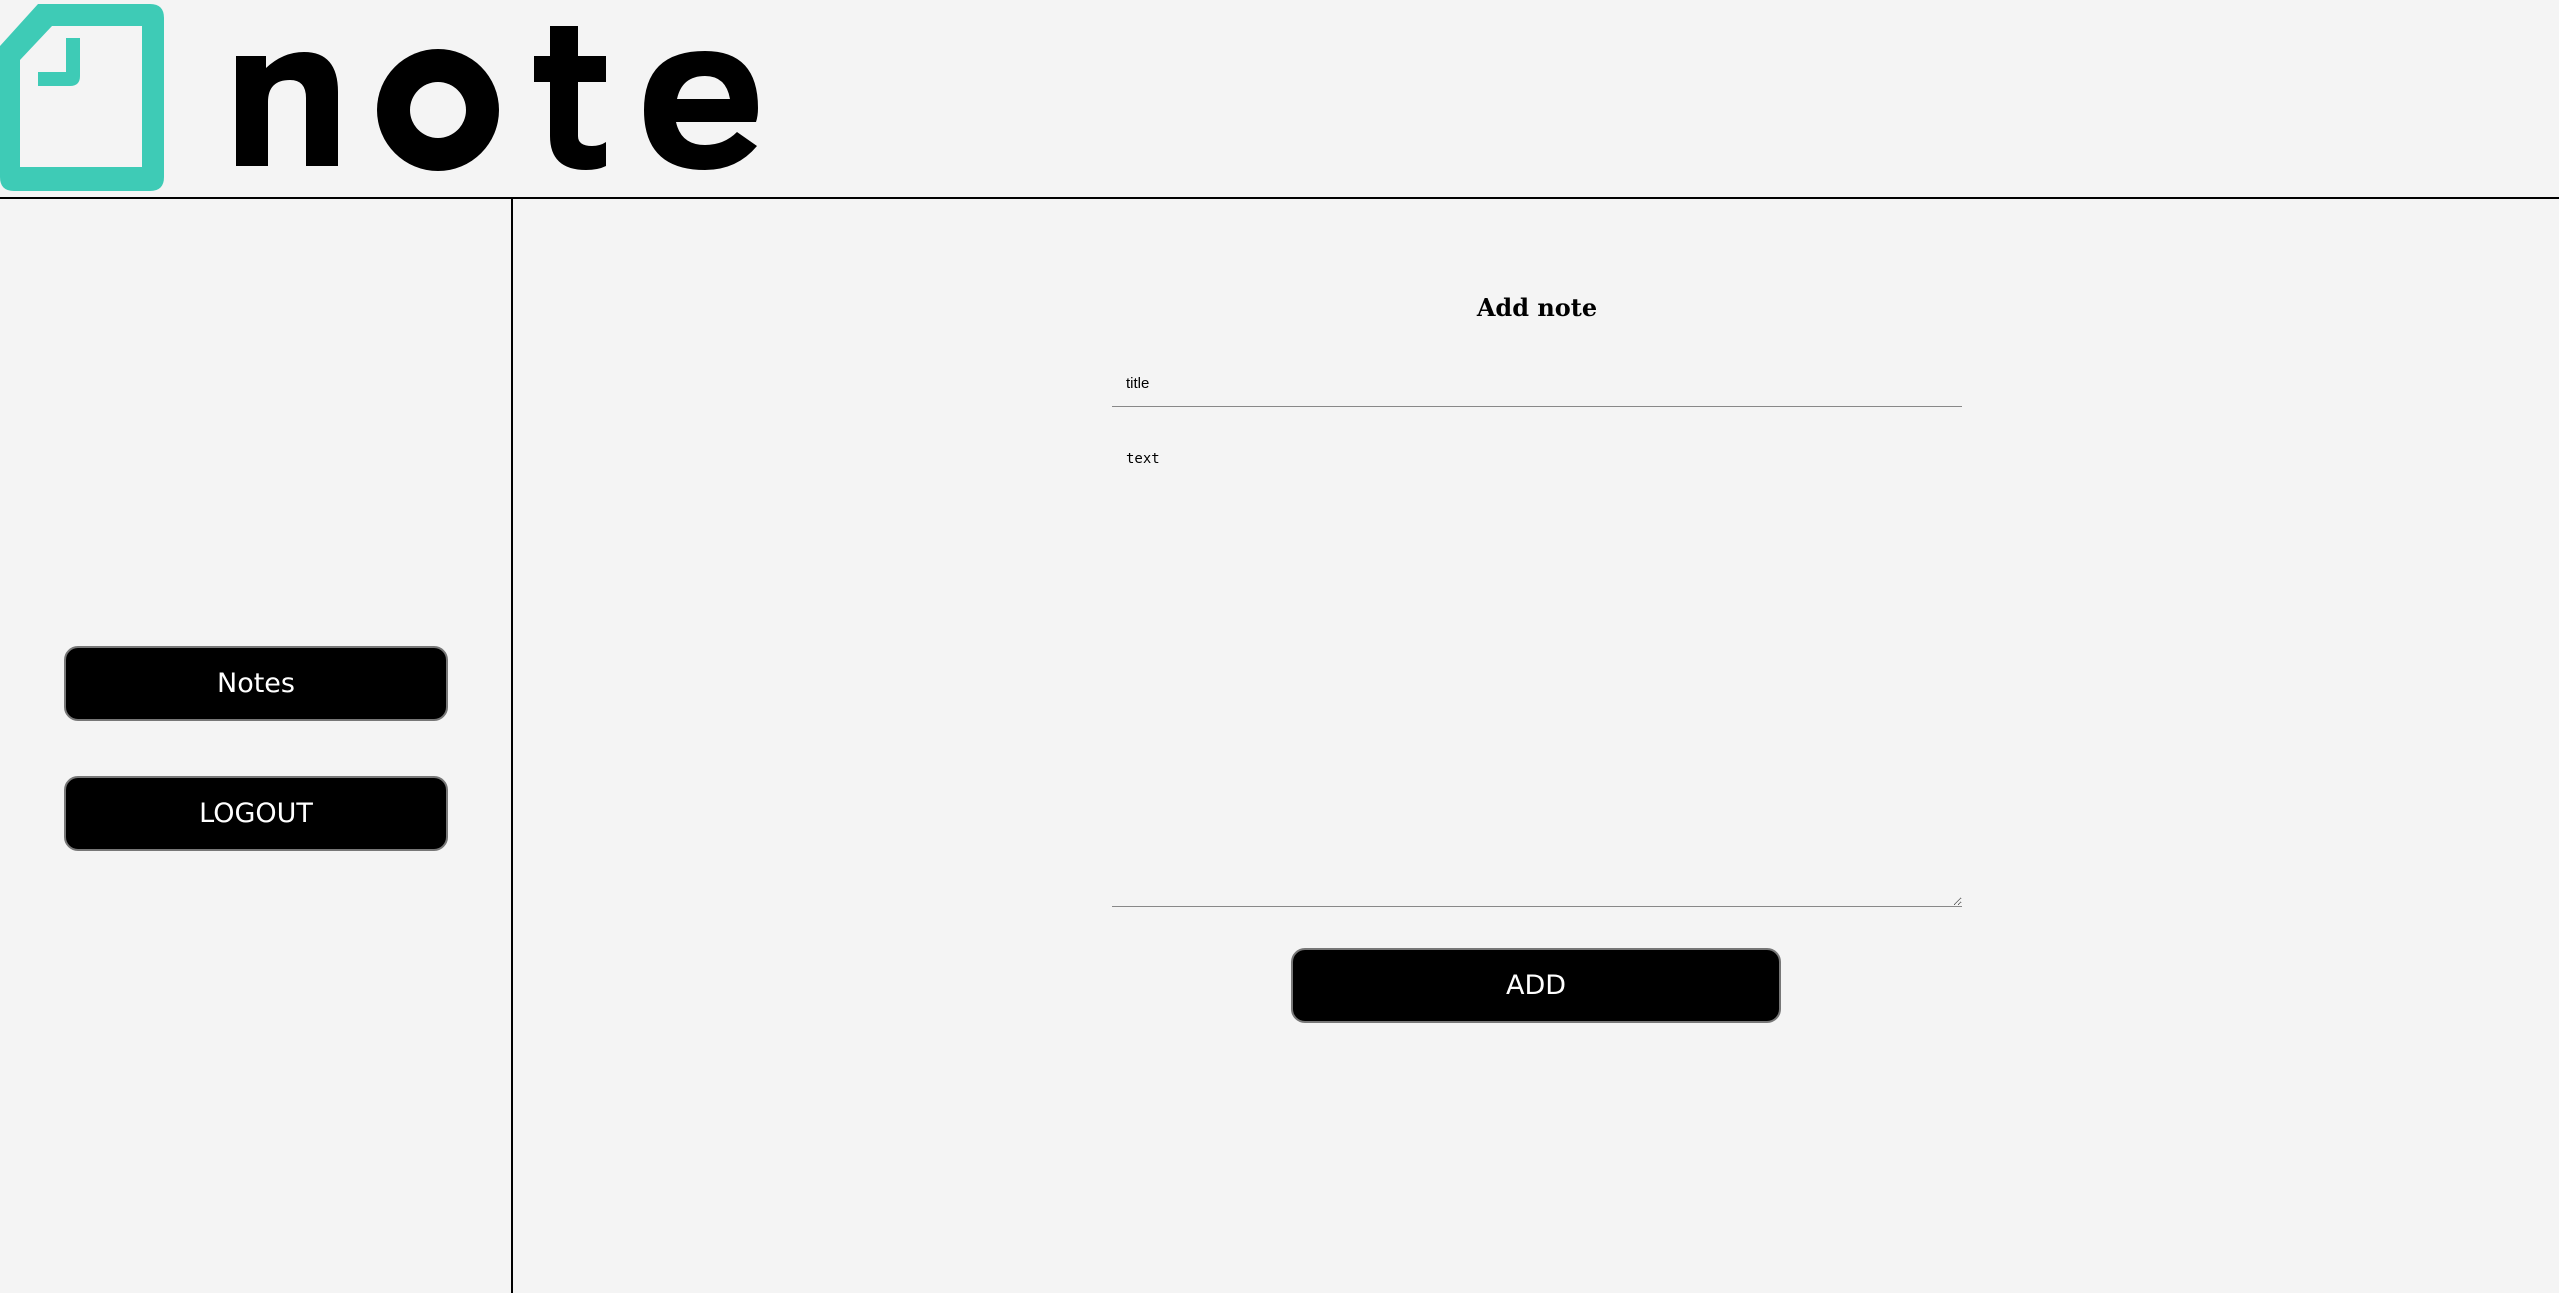 This screenshot has height=1293, width=2559. I want to click on app-logo: note, so click(385, 99).